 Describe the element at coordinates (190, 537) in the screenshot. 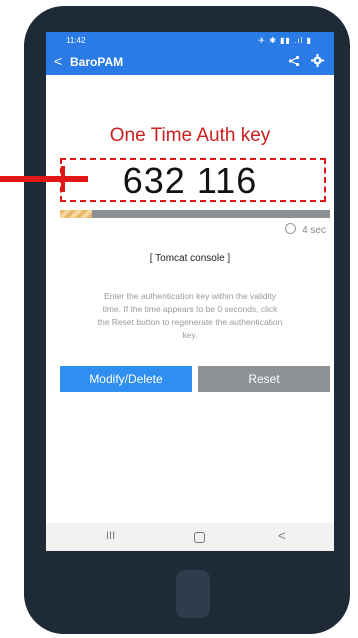

I see `android-nav-bar: III <` at that location.